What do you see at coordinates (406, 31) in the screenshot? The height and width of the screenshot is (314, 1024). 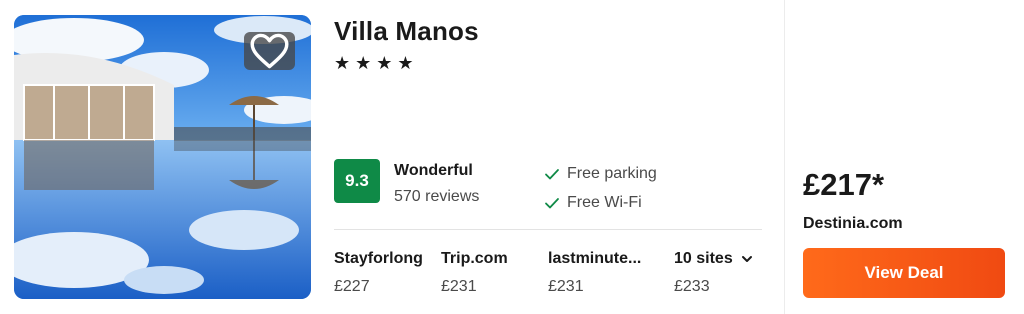 I see `hotel-name: Villa Manos` at bounding box center [406, 31].